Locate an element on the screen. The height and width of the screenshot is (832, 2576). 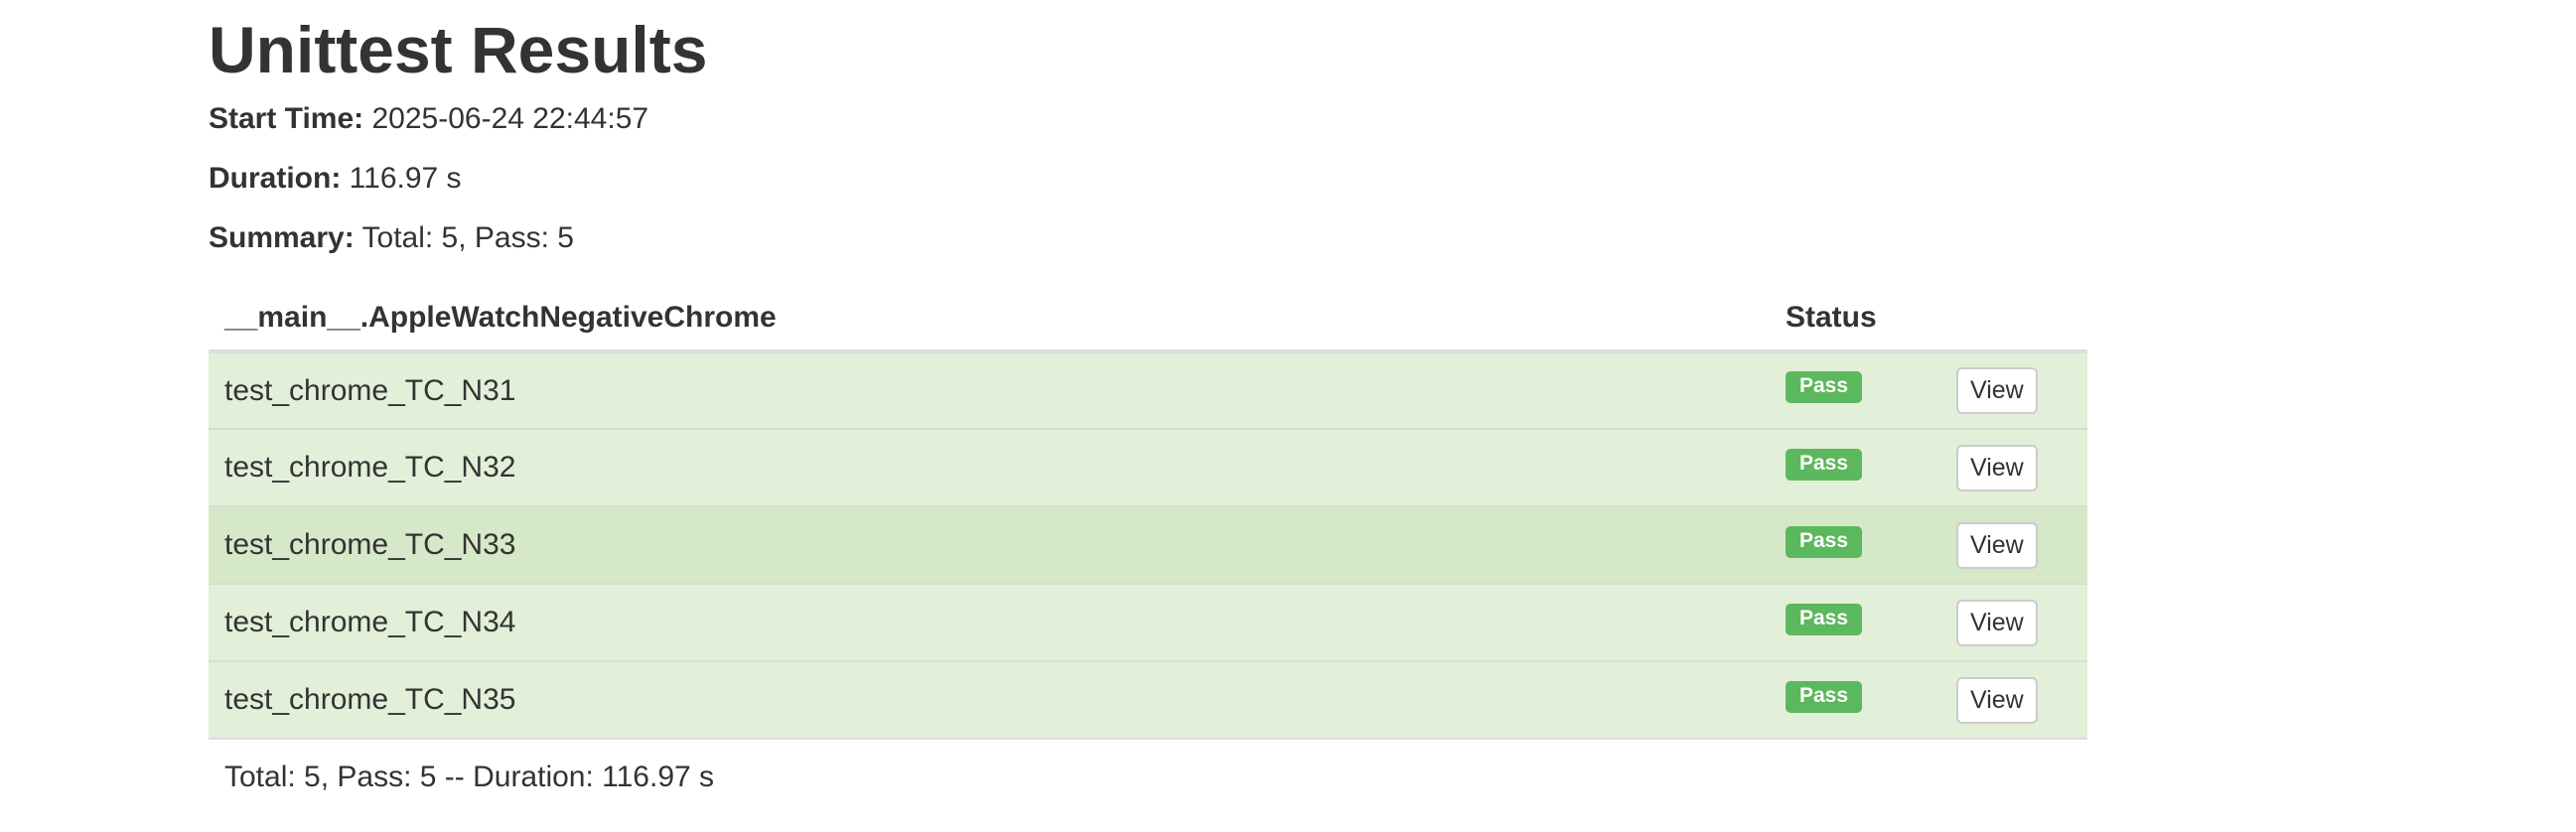
table-row: test_chrome_TC_N35 Pass View is located at coordinates (1148, 699).